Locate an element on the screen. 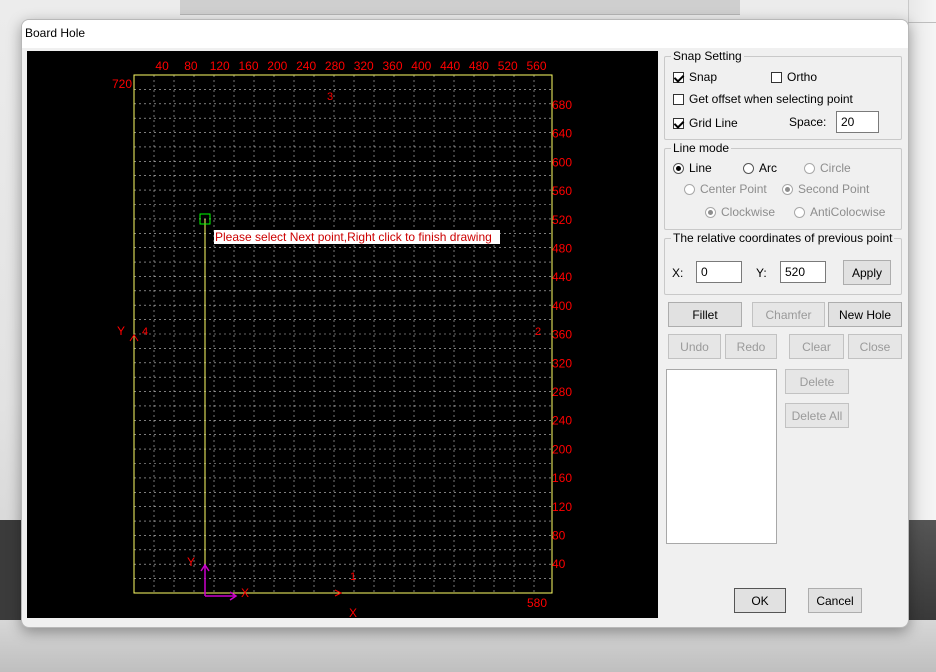 The height and width of the screenshot is (672, 936). x-input is located at coordinates (719, 272).